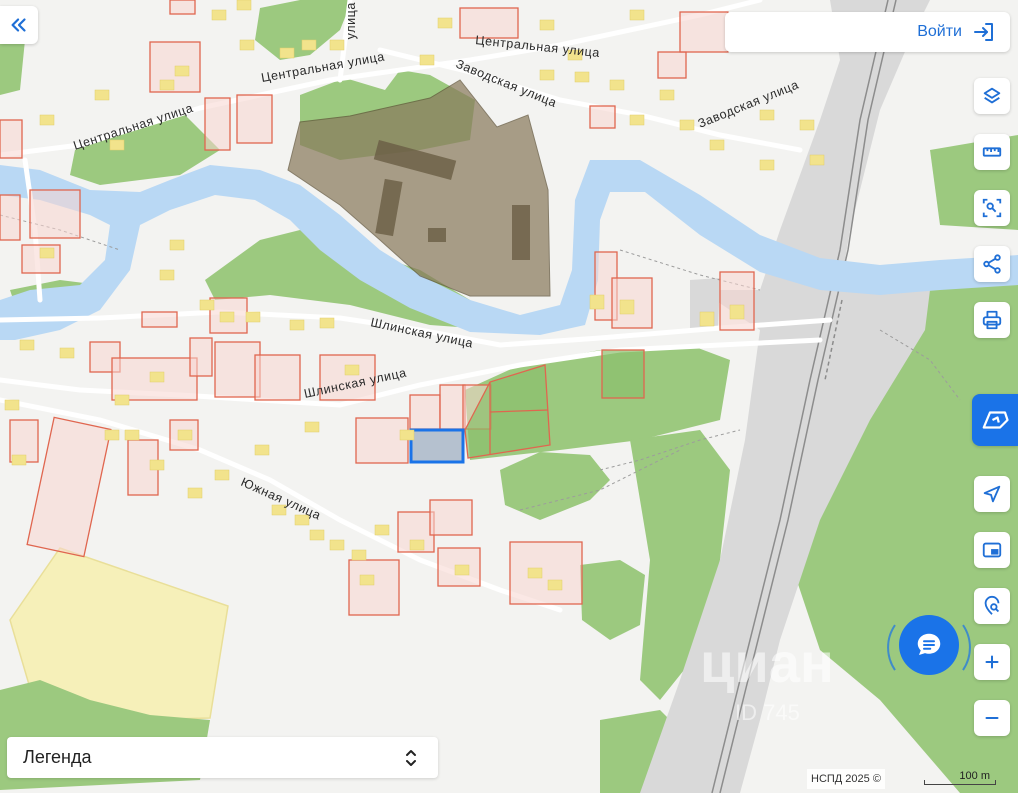 The width and height of the screenshot is (1018, 793). Describe the element at coordinates (411, 757) in the screenshot. I see `chevron-up-down-icon` at that location.